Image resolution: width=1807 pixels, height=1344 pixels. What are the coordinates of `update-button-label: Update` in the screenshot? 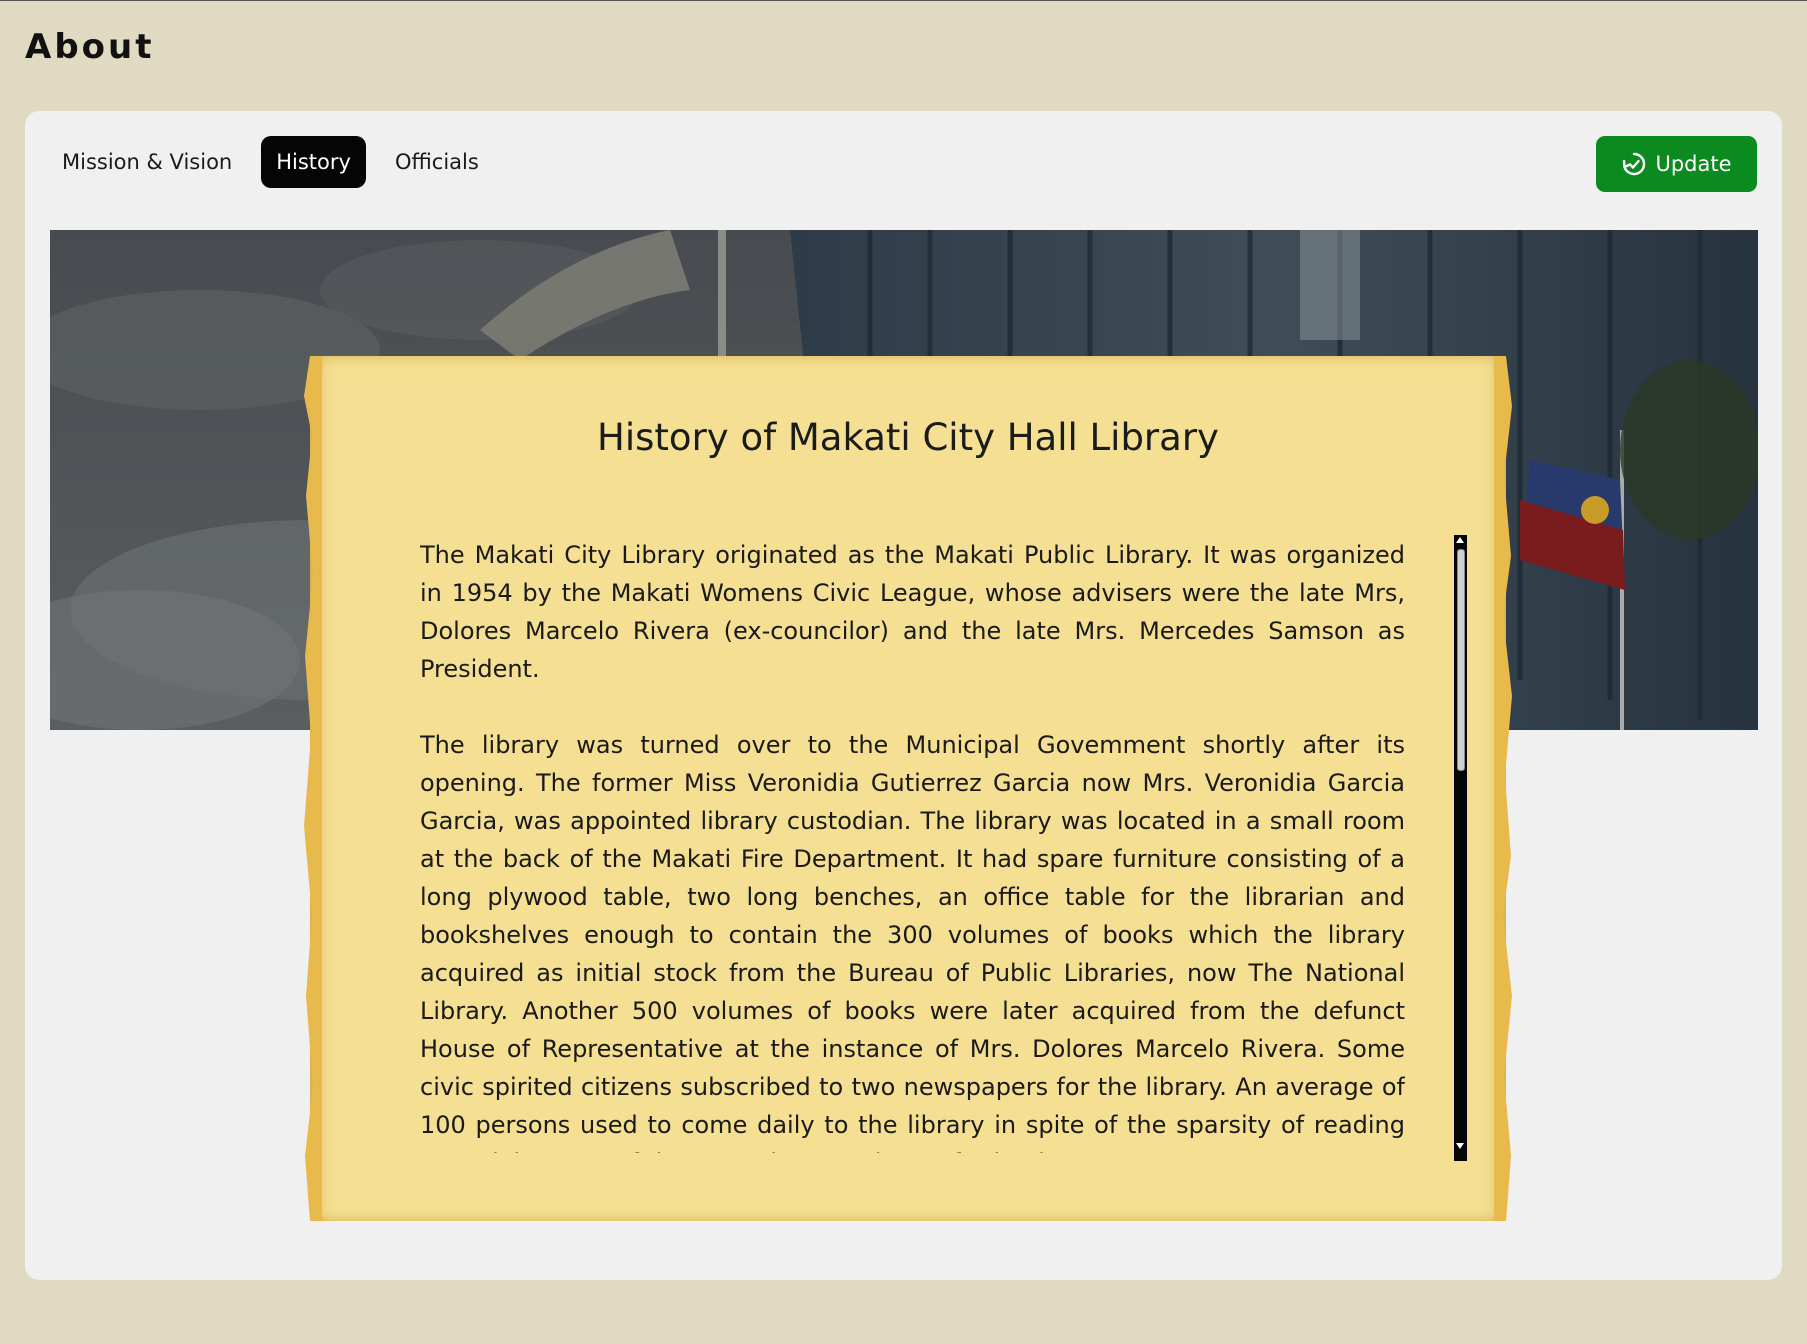 It's located at (1693, 164).